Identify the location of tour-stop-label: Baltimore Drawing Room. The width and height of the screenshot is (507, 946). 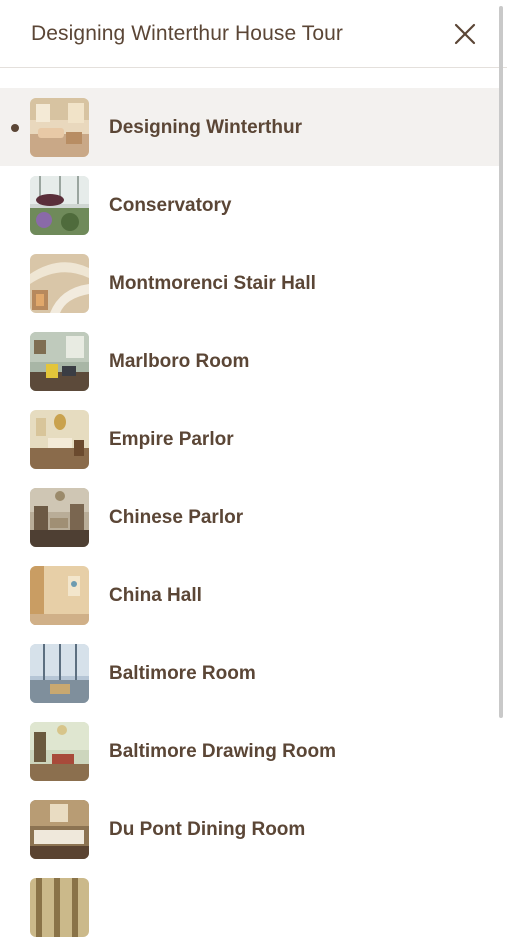
(222, 751).